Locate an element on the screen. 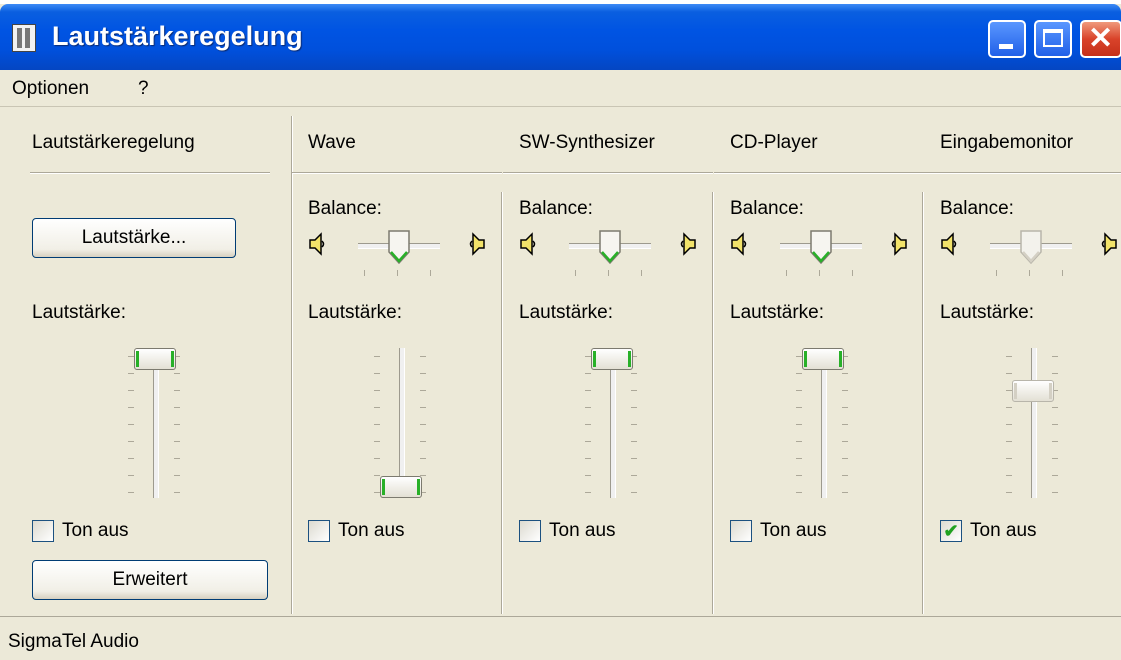  advanced-button: Erweitert is located at coordinates (150, 580).